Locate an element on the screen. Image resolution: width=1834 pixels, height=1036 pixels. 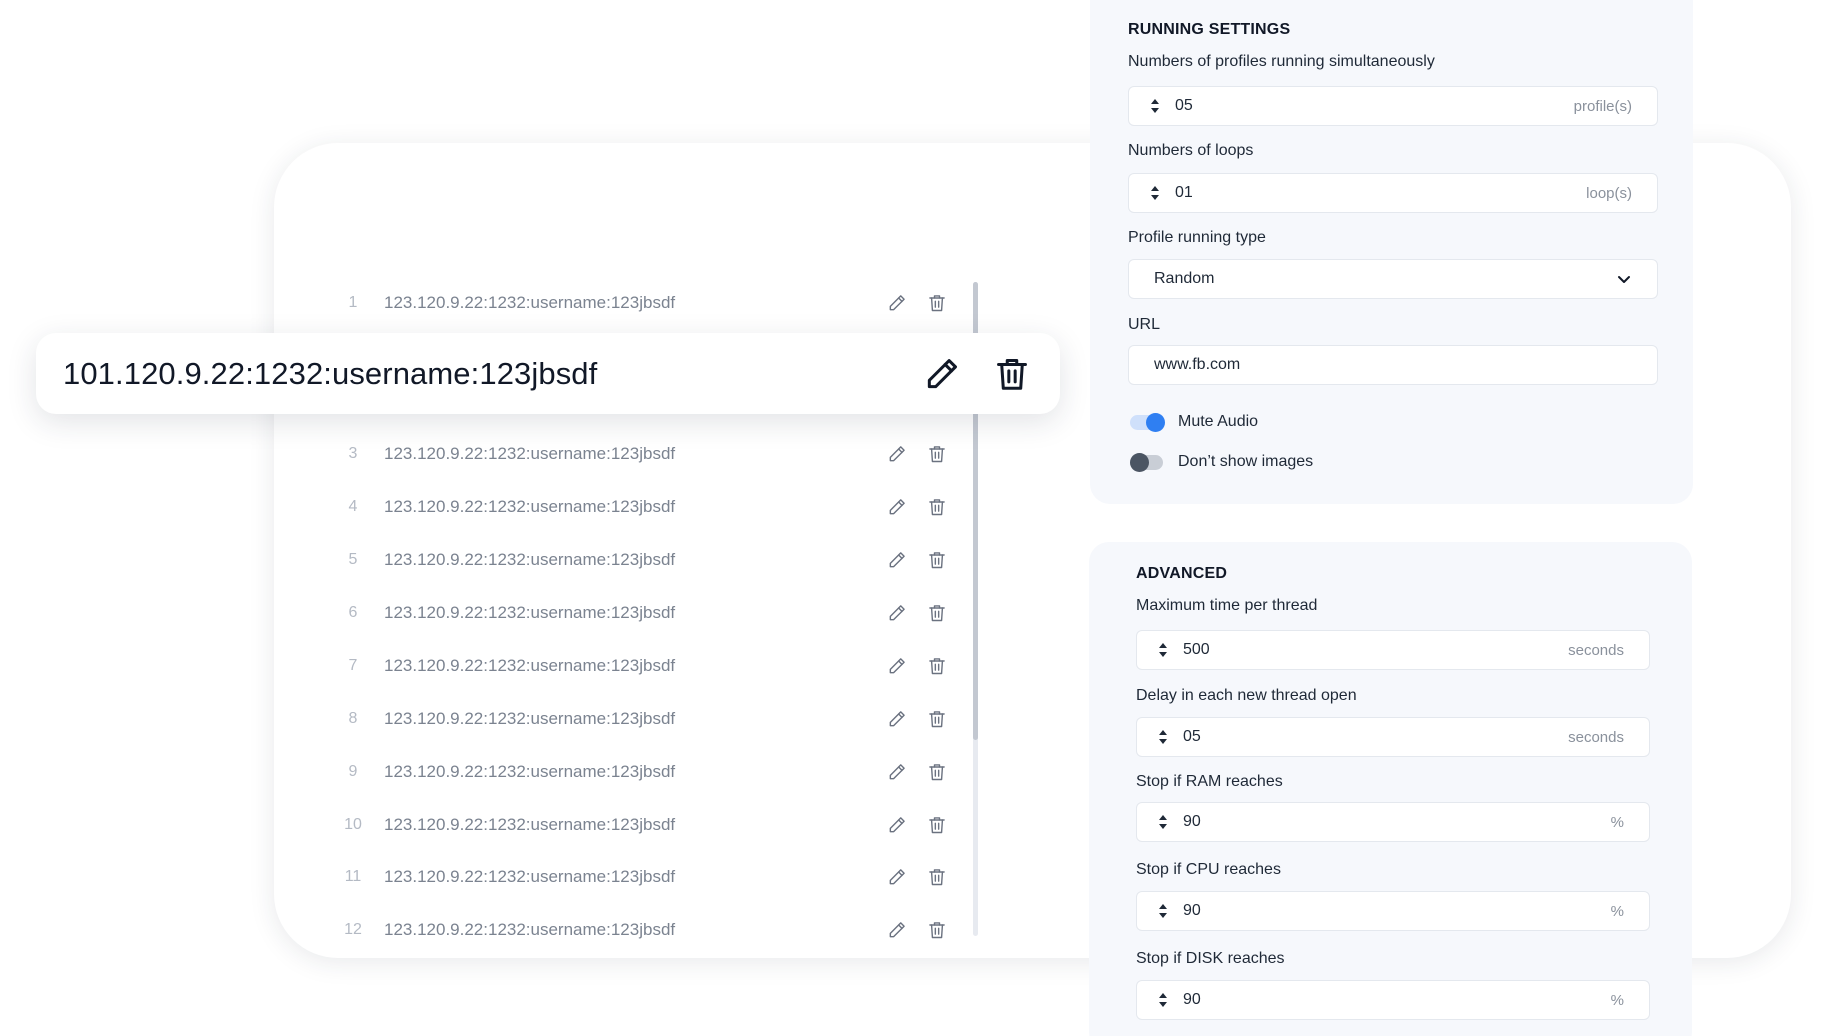
profiles-unit: profile(s) is located at coordinates (1602, 106).